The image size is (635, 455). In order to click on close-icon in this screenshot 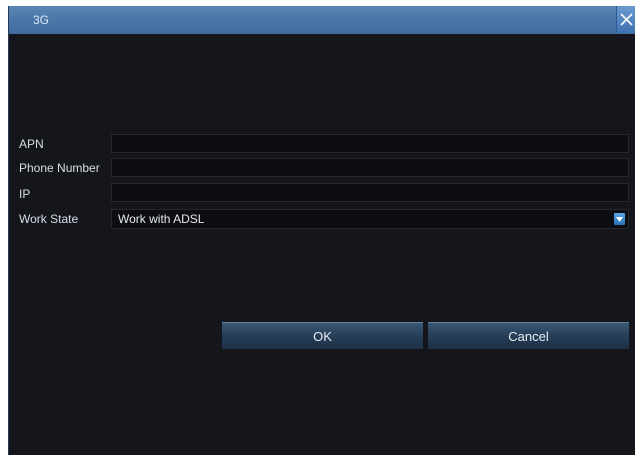, I will do `click(626, 19)`.